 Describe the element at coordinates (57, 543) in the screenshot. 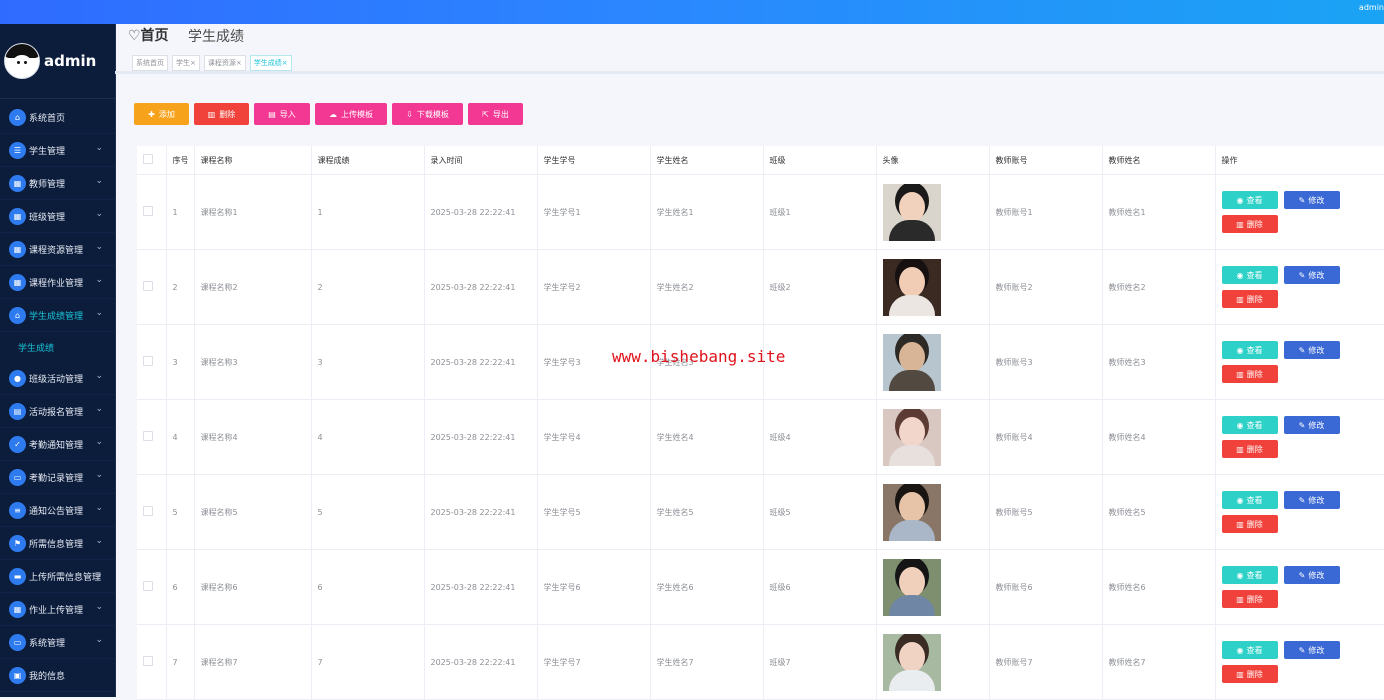

I see `sidebar-item: ⚑ 所需信息管理 ⌄` at that location.